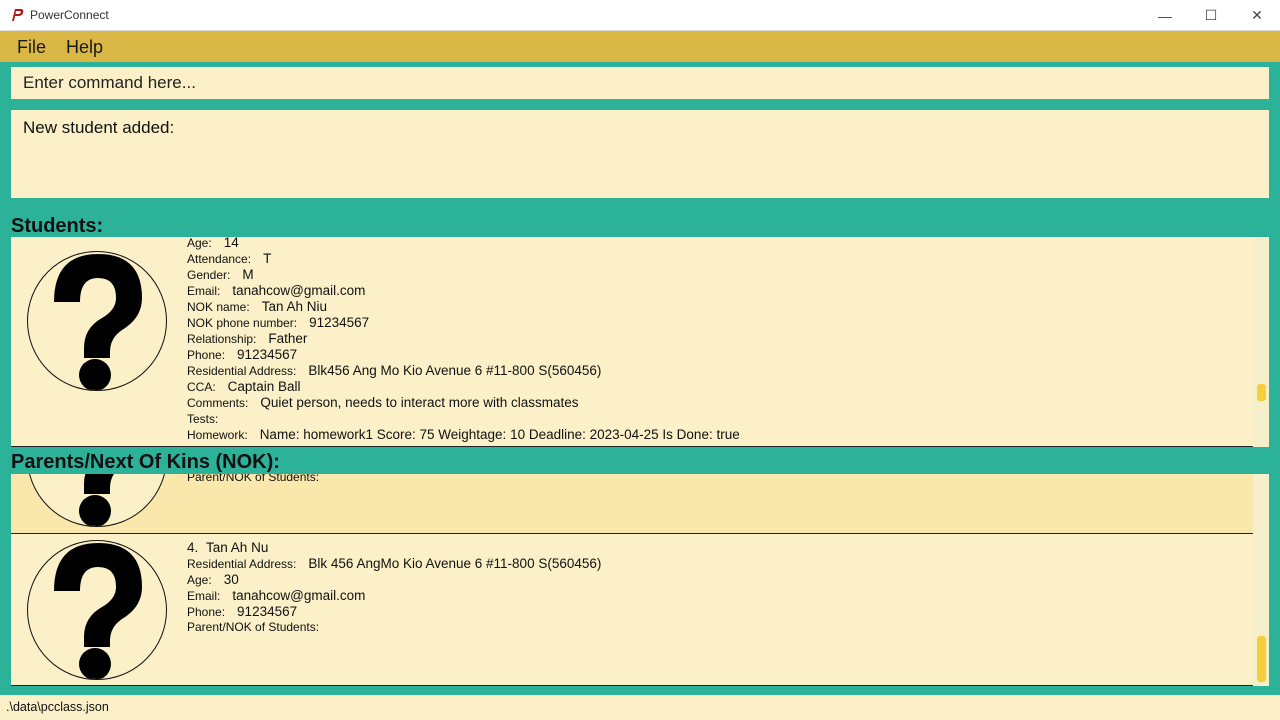 This screenshot has height=720, width=1280. Describe the element at coordinates (203, 419) in the screenshot. I see `student-tests: Tests:` at that location.